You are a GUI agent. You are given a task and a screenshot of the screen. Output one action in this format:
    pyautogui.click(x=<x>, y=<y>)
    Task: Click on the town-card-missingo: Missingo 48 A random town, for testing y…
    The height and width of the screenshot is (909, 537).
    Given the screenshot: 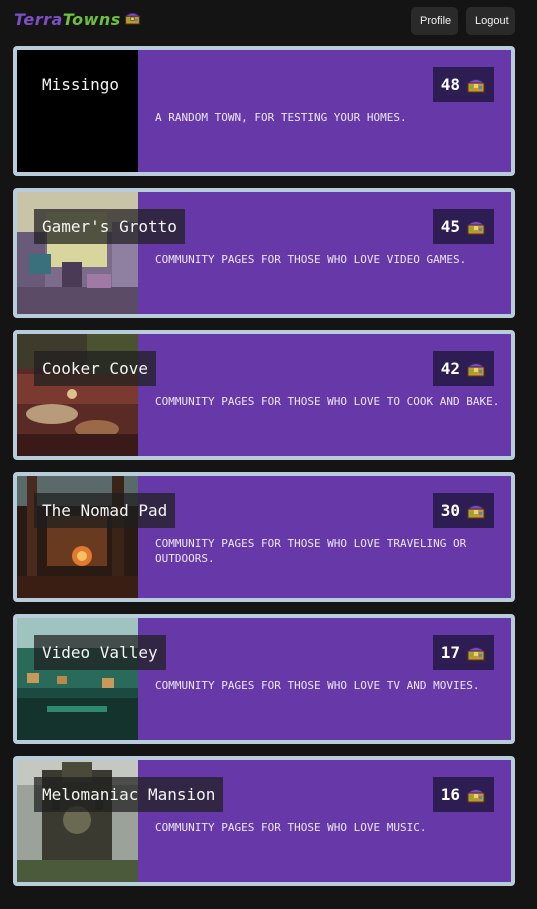 What is the action you would take?
    pyautogui.click(x=264, y=111)
    